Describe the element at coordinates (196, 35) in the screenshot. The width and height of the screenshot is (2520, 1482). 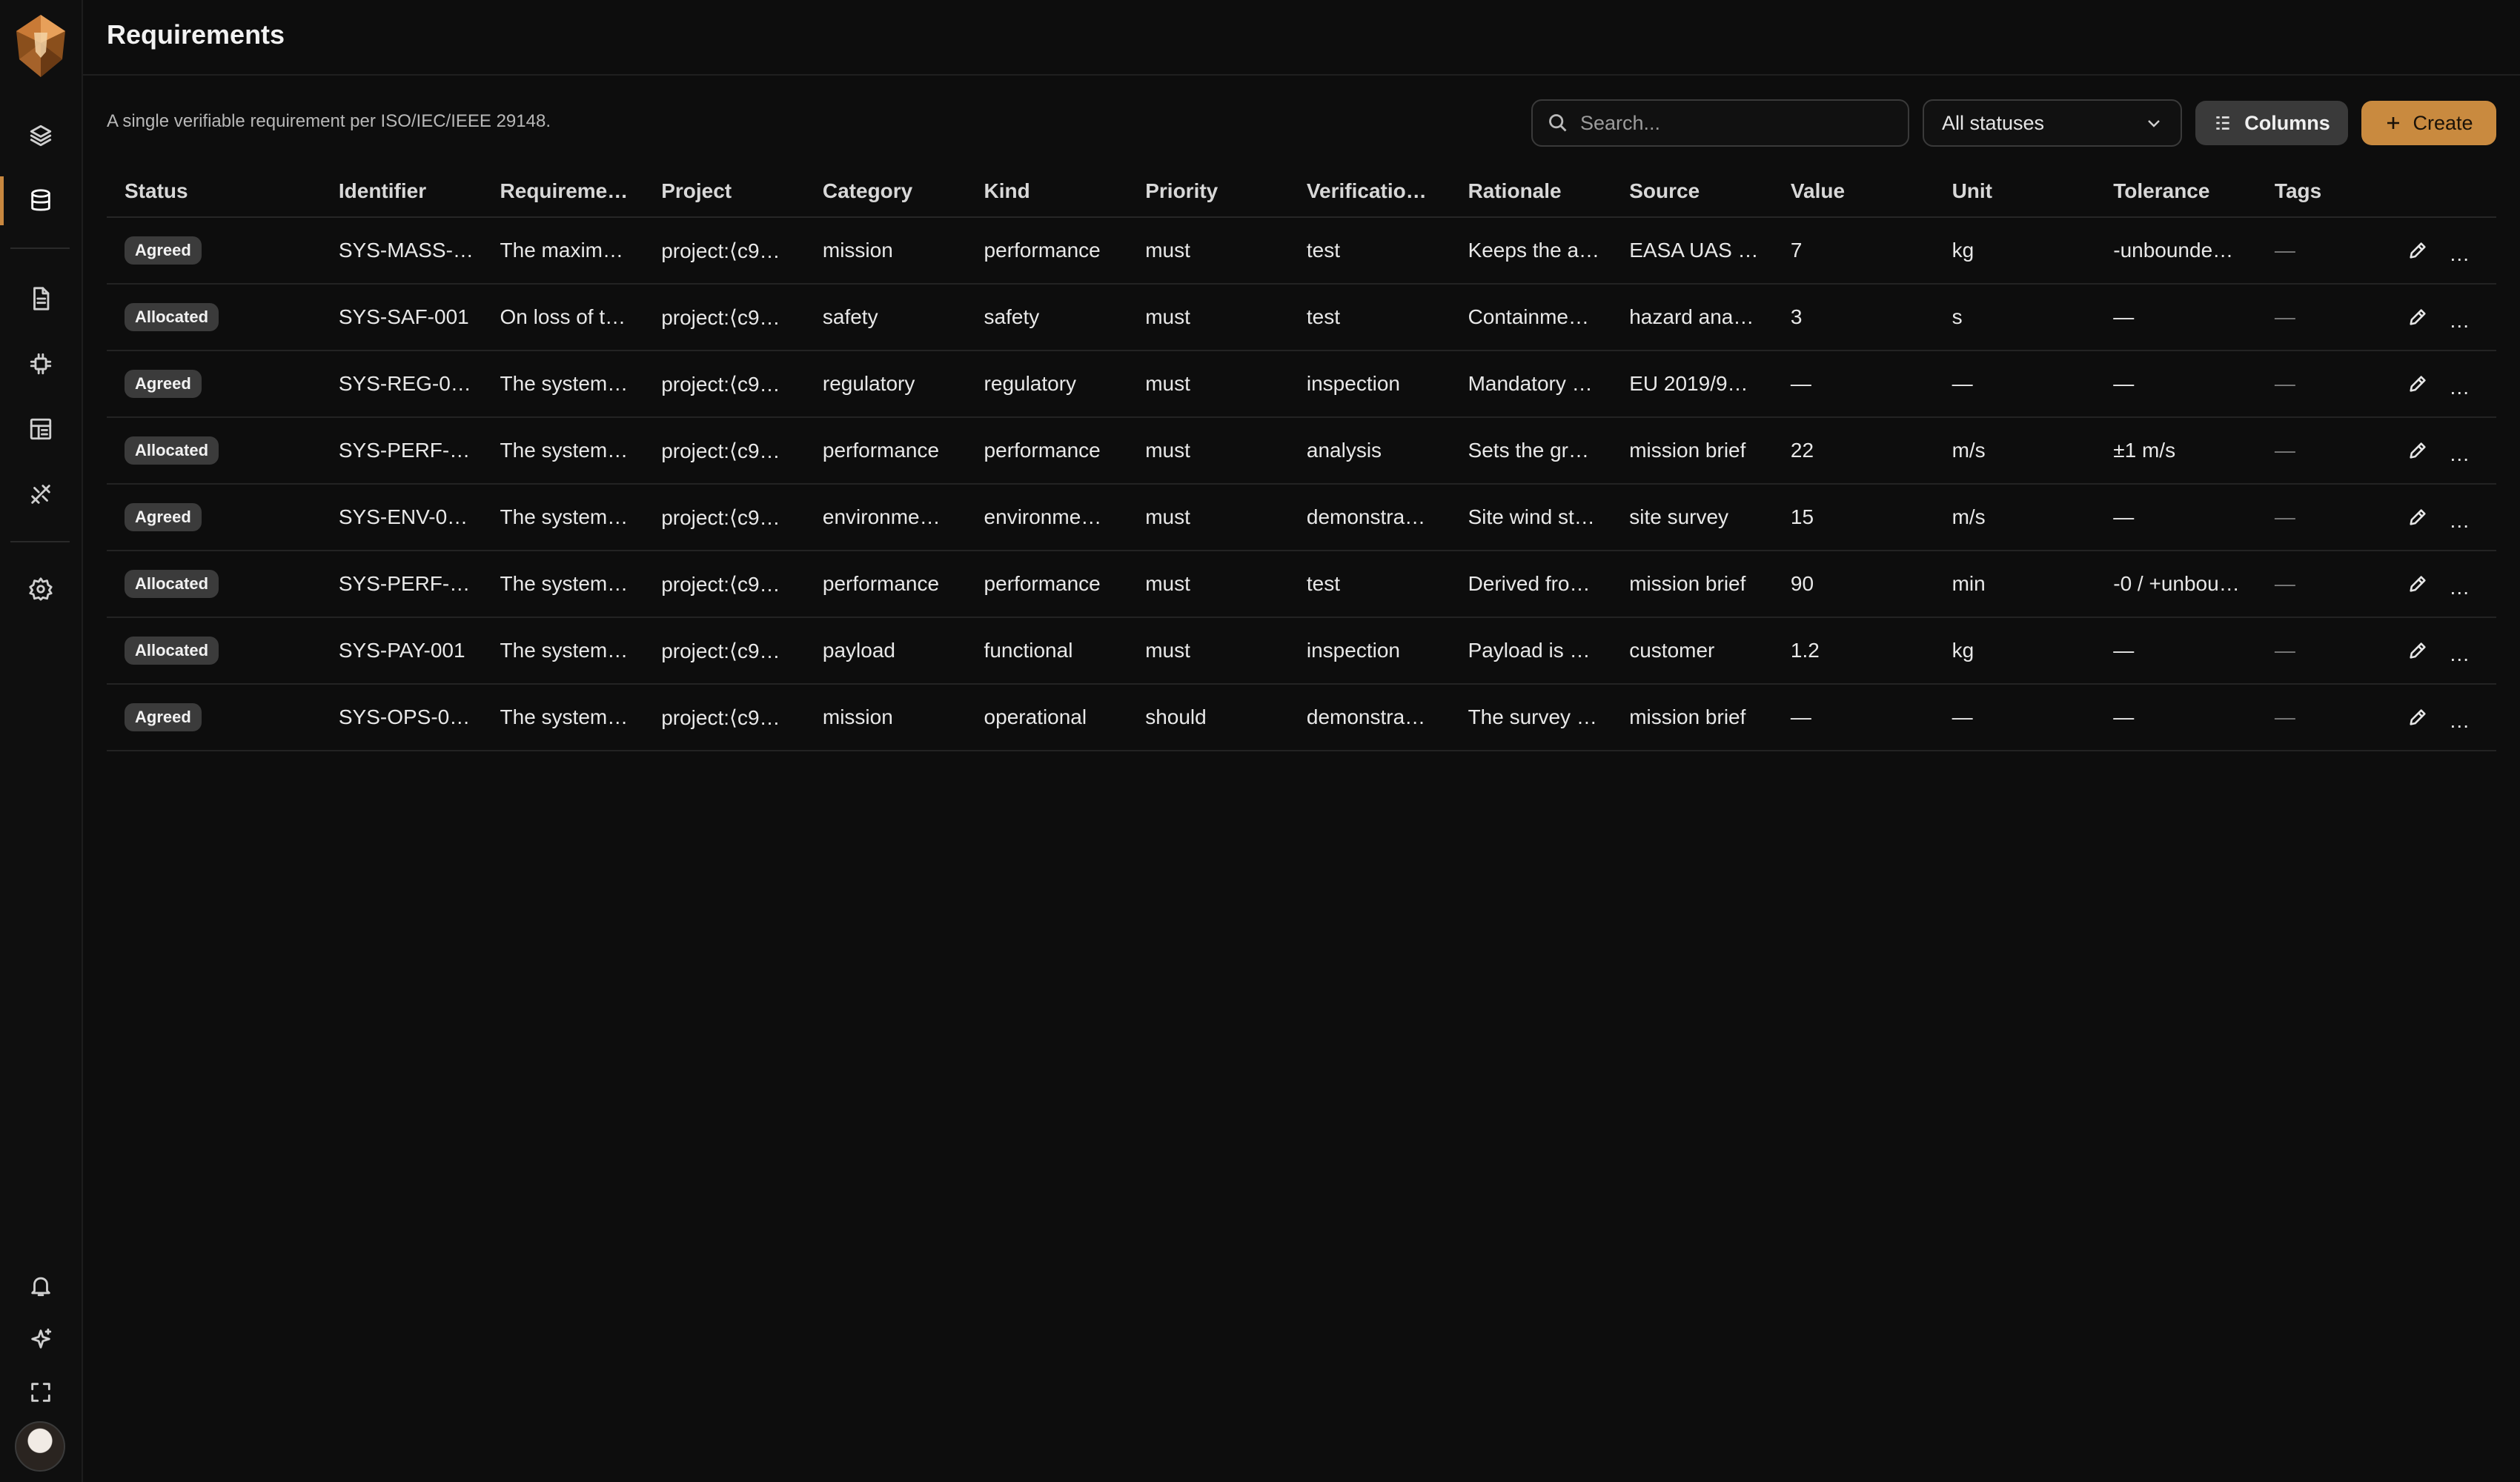
I see `page-title: Requirements` at that location.